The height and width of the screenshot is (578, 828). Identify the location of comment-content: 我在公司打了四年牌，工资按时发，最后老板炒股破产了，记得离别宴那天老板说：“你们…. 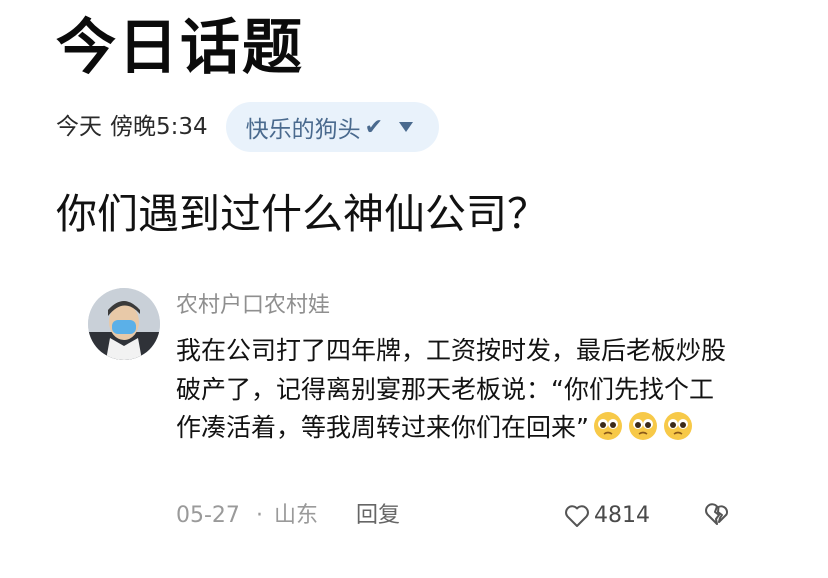
(456, 390).